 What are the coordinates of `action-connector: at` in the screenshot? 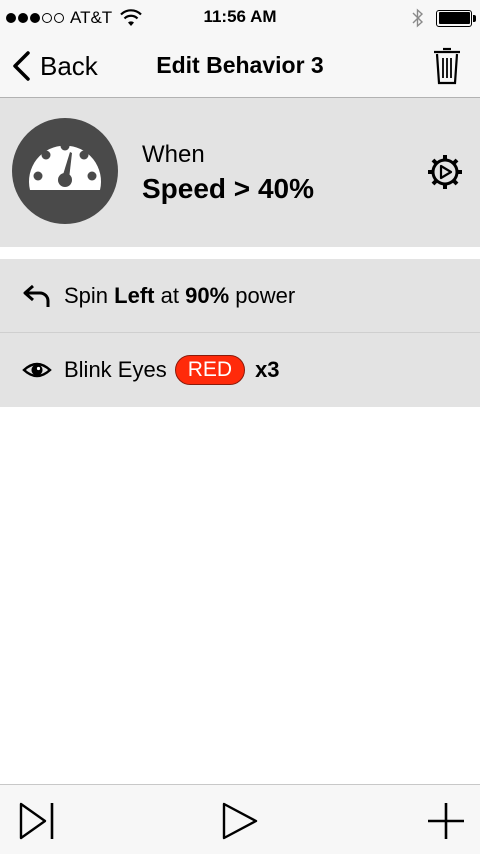 It's located at (169, 295).